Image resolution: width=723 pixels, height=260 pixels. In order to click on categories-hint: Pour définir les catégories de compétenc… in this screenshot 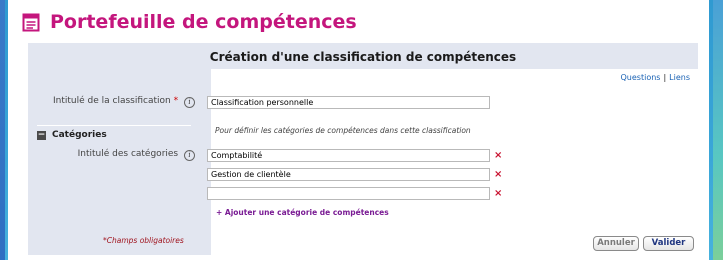, I will do `click(343, 130)`.